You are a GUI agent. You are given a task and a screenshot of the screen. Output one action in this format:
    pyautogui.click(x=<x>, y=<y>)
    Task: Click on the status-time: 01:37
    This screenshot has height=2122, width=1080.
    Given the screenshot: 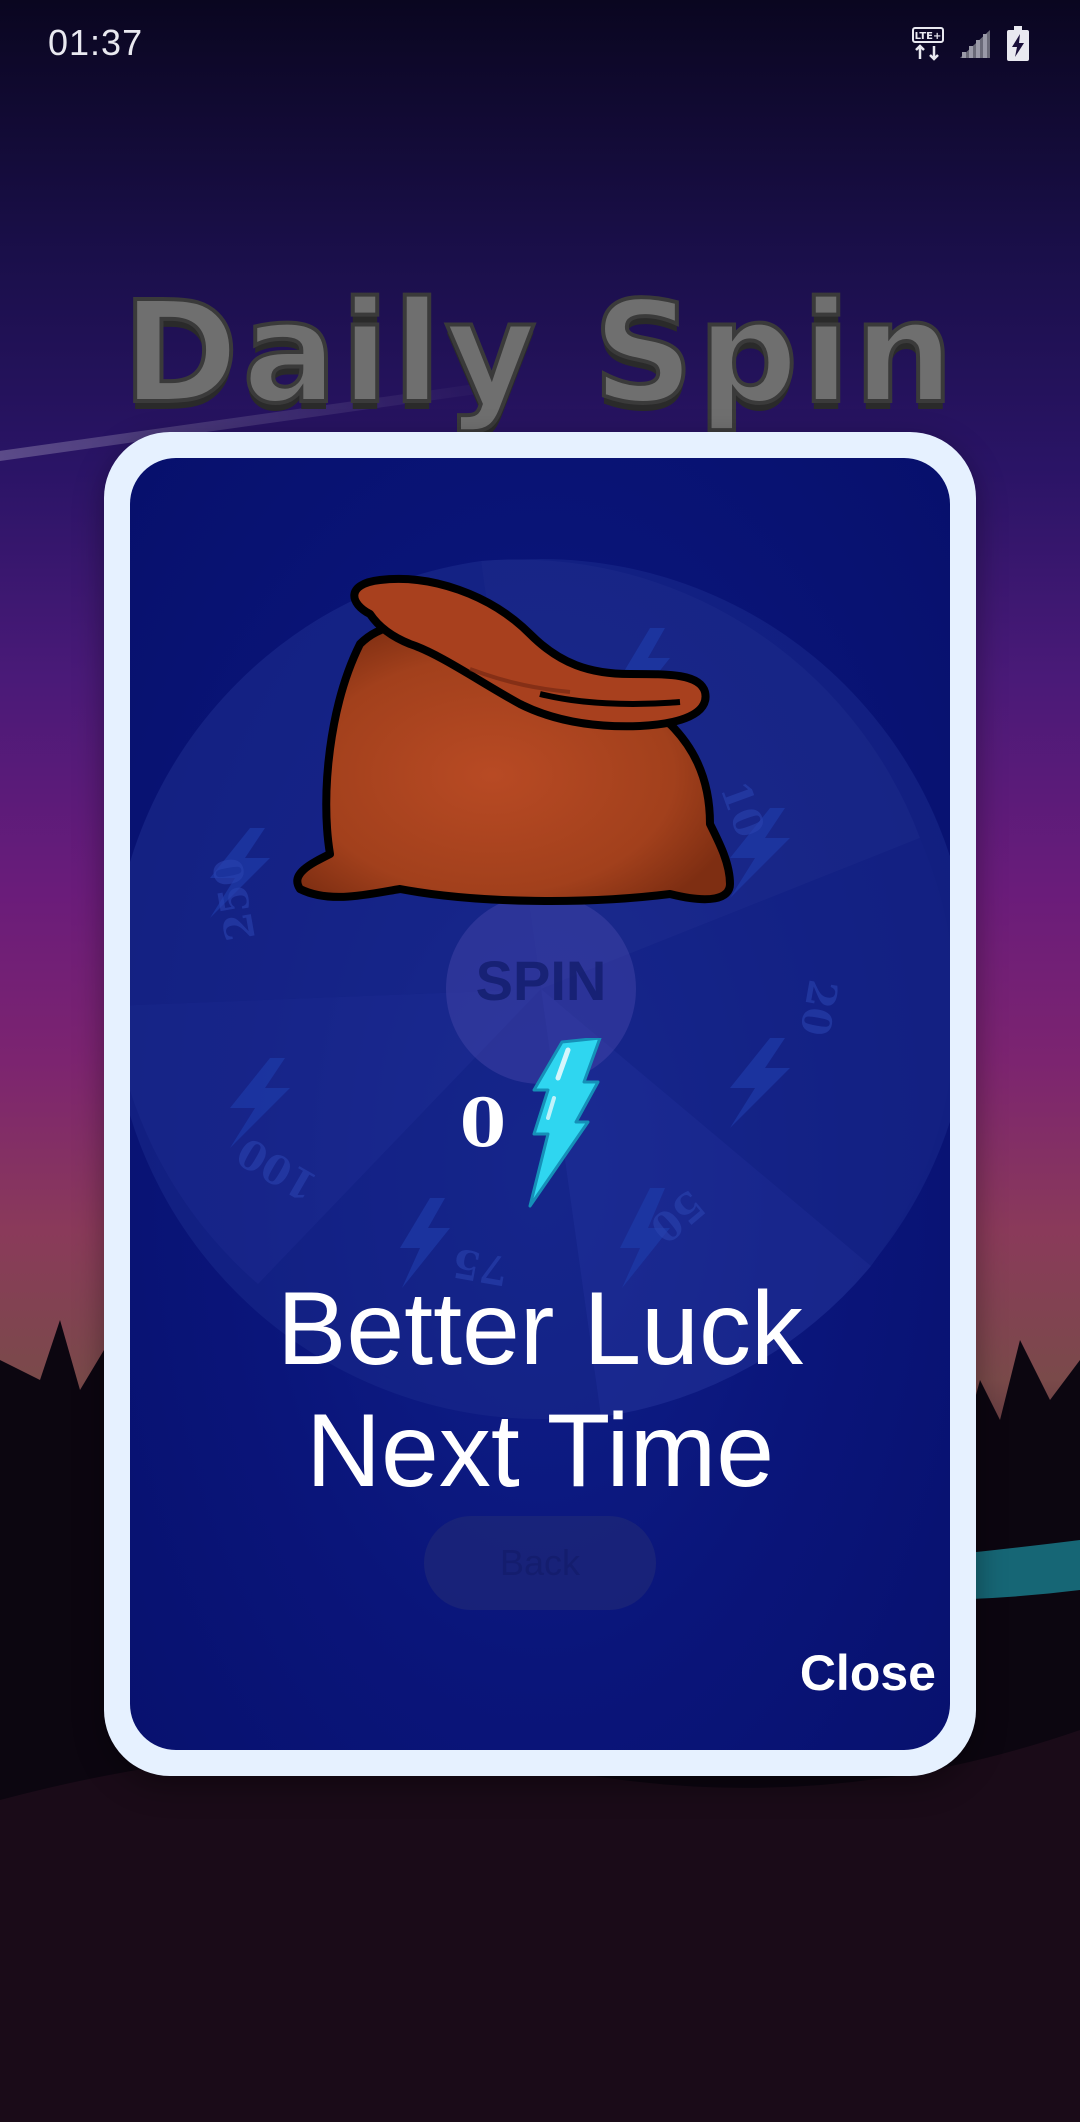 What is the action you would take?
    pyautogui.click(x=96, y=42)
    